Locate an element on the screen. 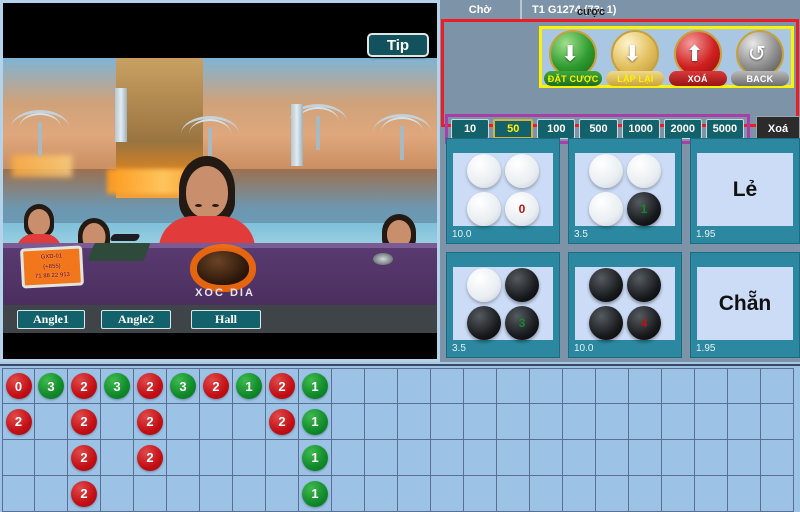 This screenshot has width=800, height=512. tile-face: Lẻ is located at coordinates (745, 189).